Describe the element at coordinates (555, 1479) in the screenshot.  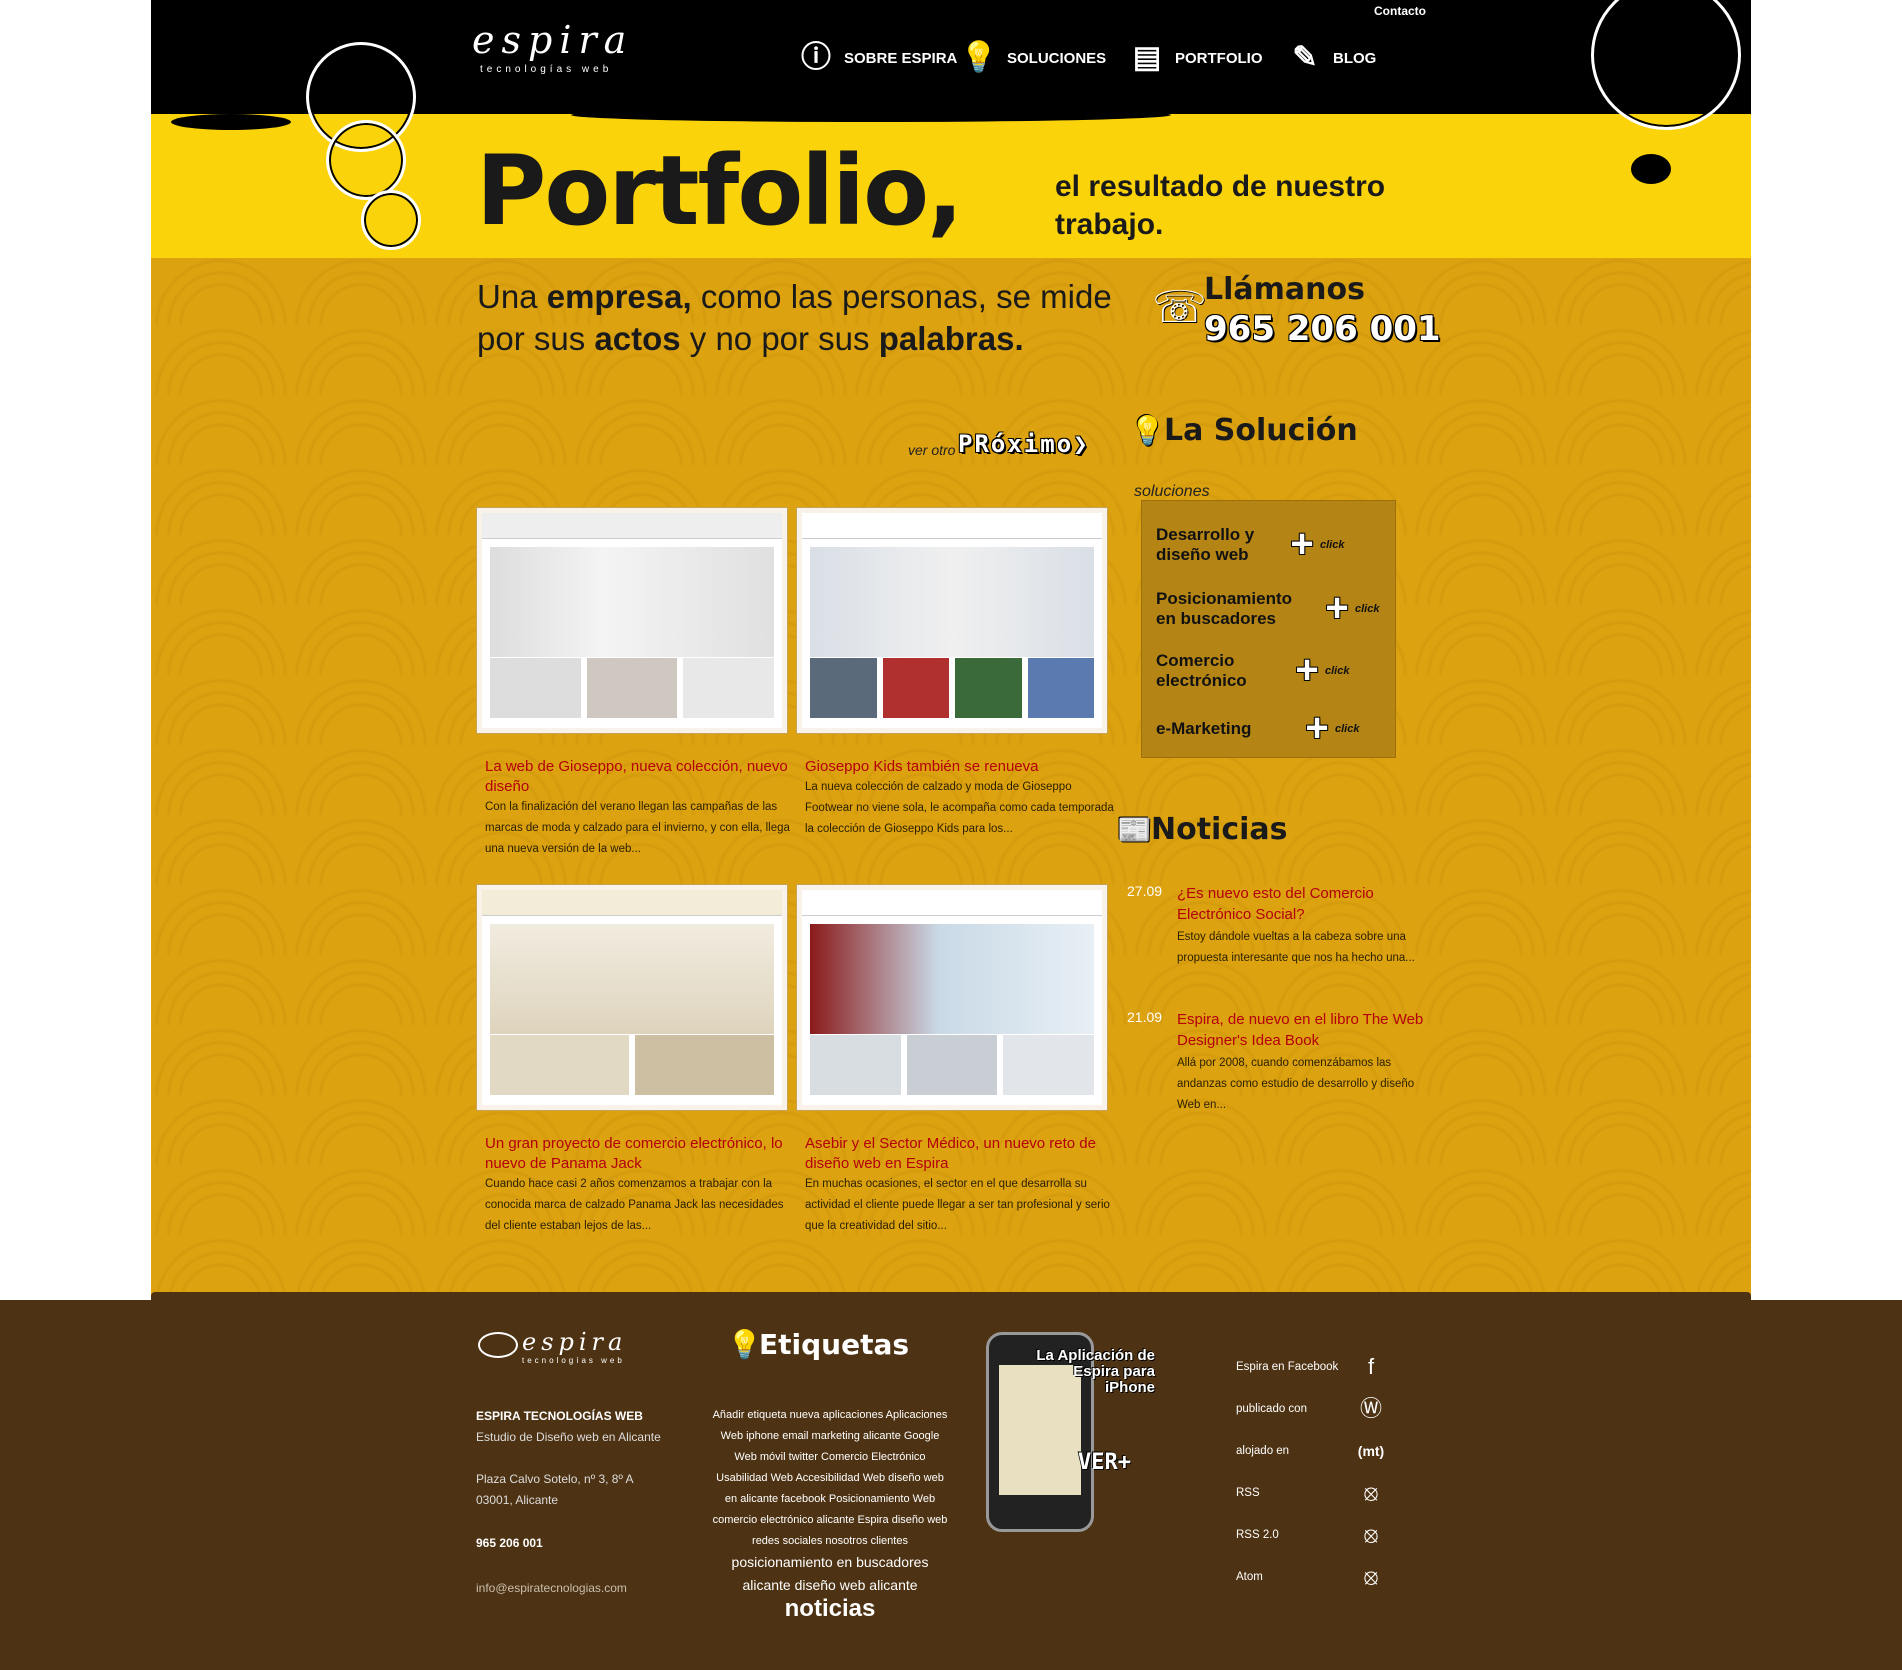
I see `footer-address: Plaza Calvo Sotelo, nº 3, 8º A` at that location.